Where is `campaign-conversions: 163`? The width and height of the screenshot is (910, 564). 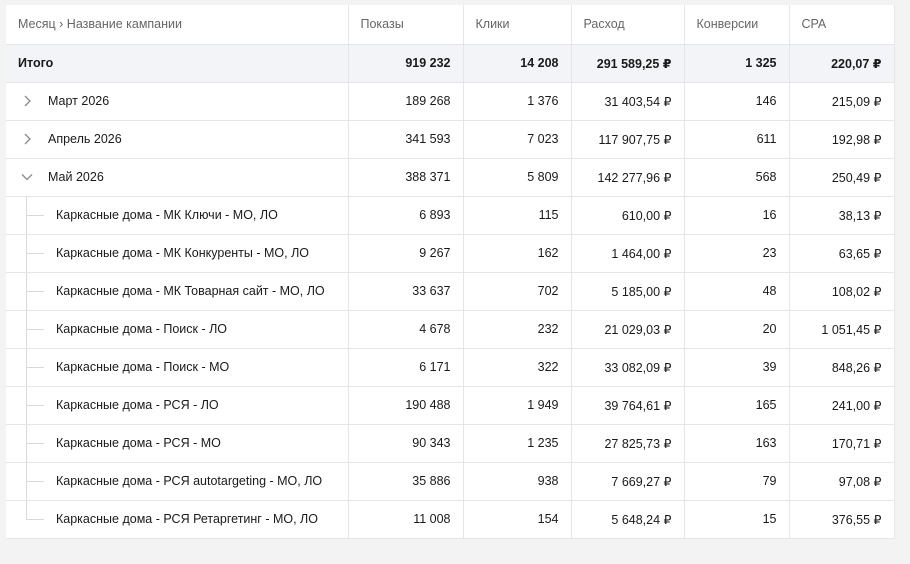
campaign-conversions: 163 is located at coordinates (737, 443).